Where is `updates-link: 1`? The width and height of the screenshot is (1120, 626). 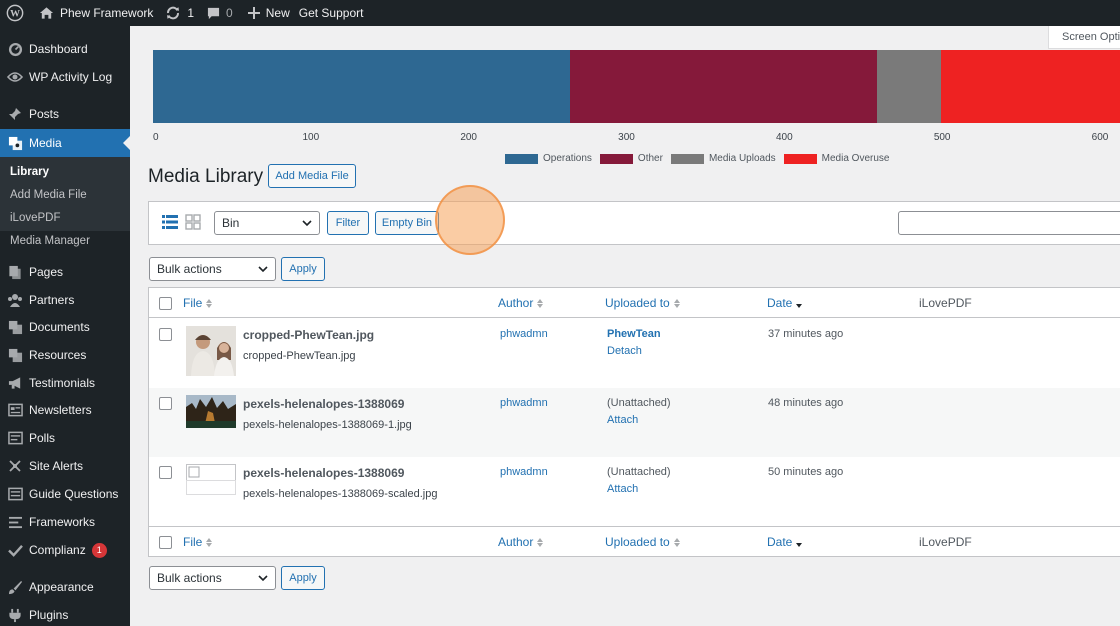 updates-link: 1 is located at coordinates (180, 13).